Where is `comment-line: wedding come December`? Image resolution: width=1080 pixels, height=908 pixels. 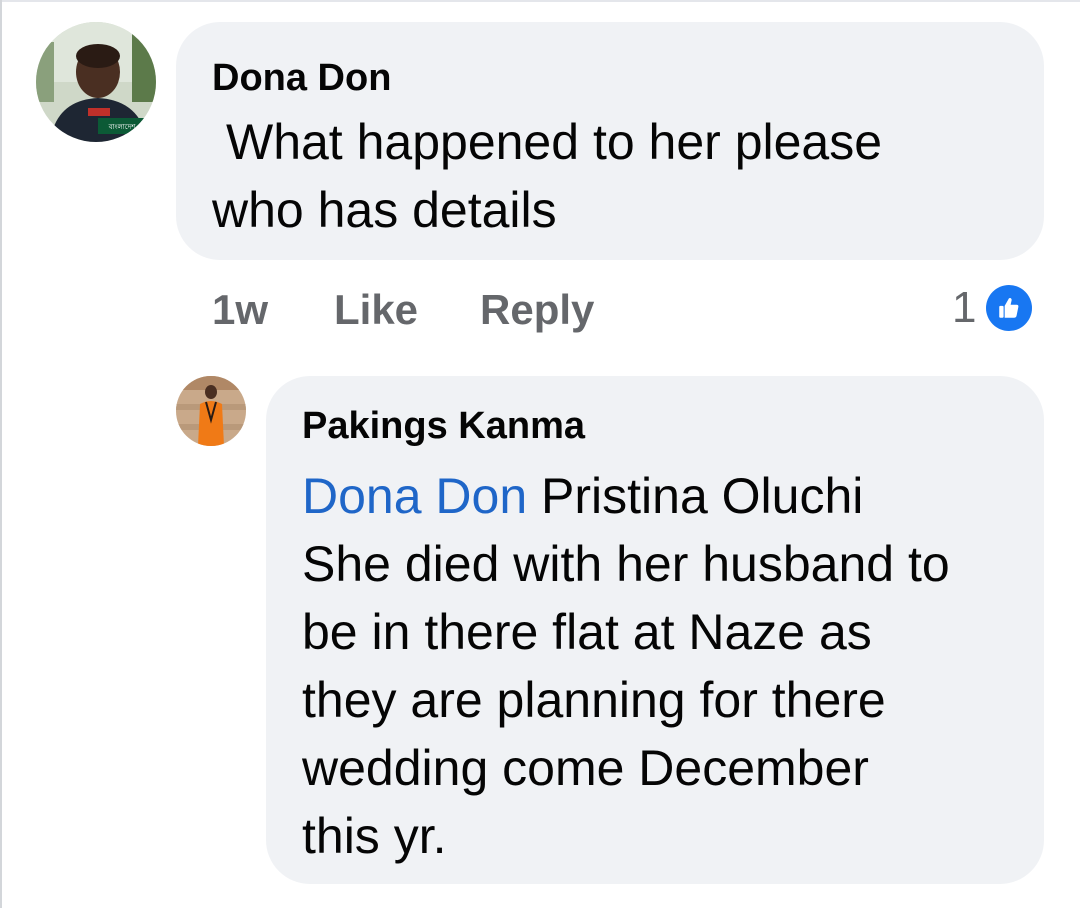
comment-line: wedding come December is located at coordinates (585, 768).